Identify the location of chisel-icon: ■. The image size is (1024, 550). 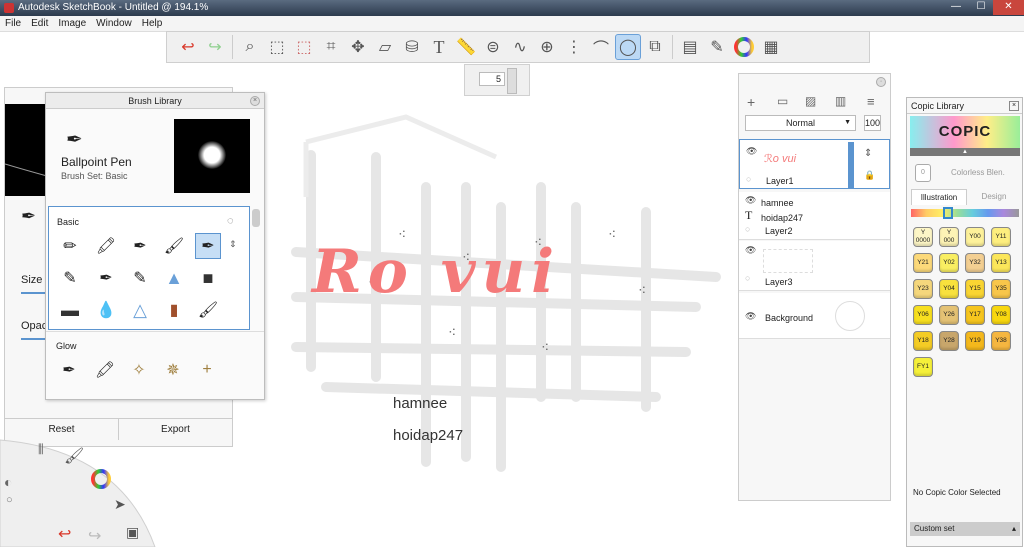
(208, 278).